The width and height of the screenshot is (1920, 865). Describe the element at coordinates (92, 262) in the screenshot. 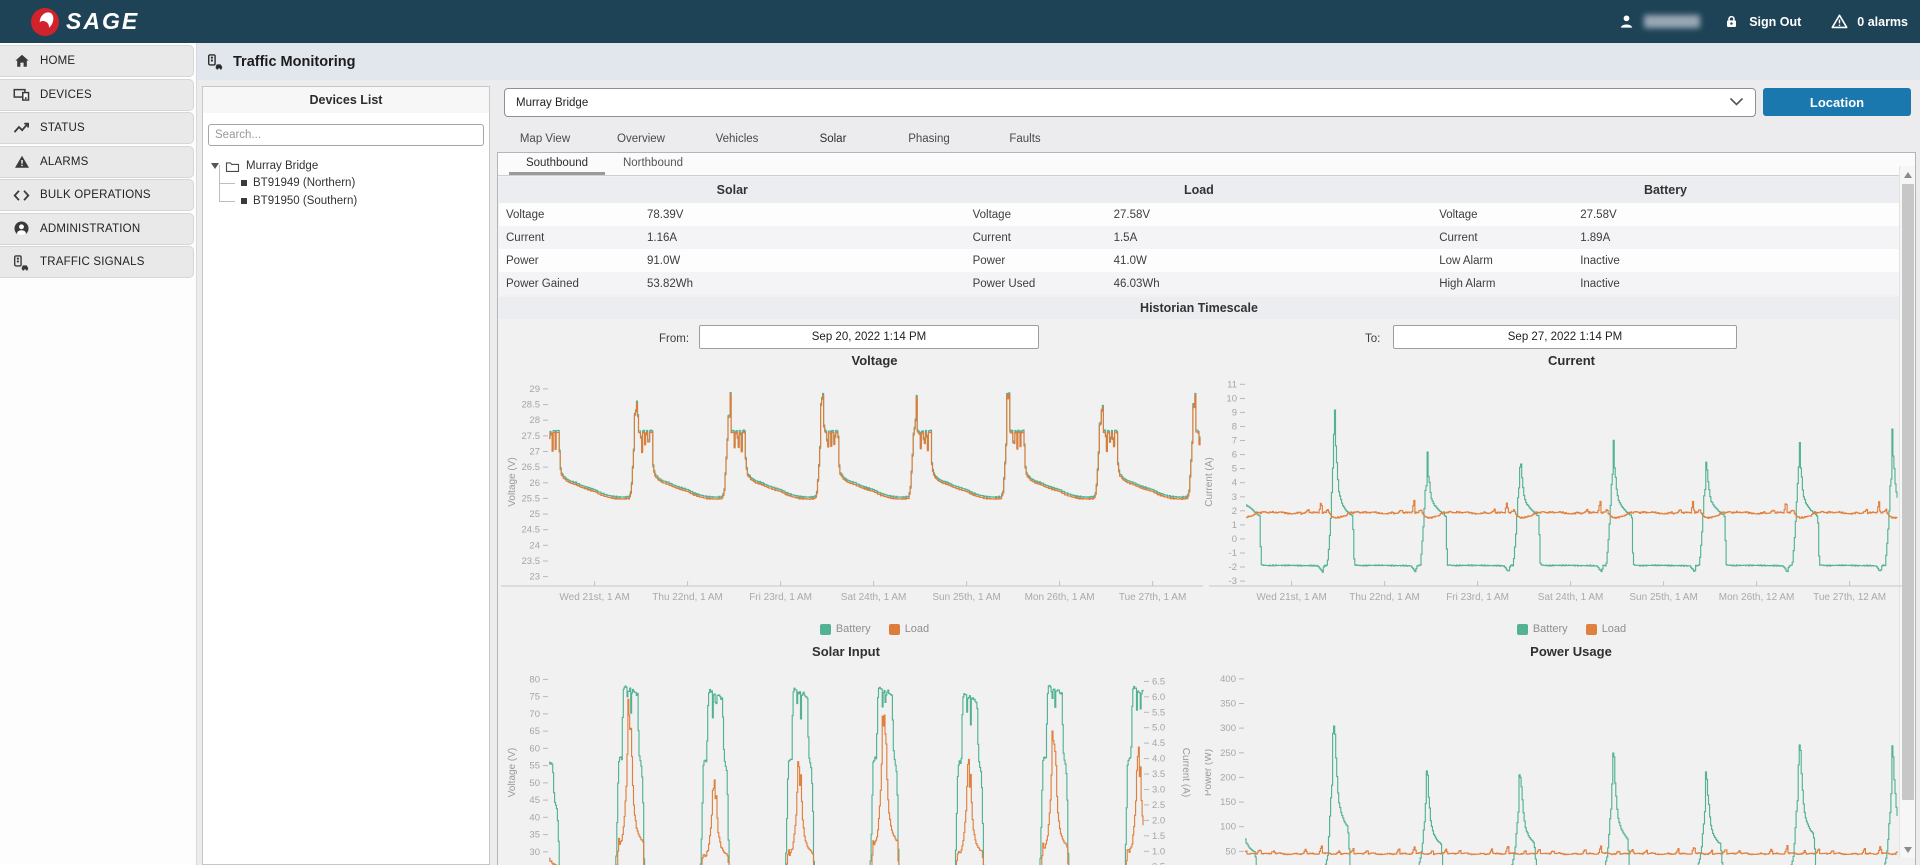

I see `sidebar-item-label: TRAFFIC SIGNALS` at that location.